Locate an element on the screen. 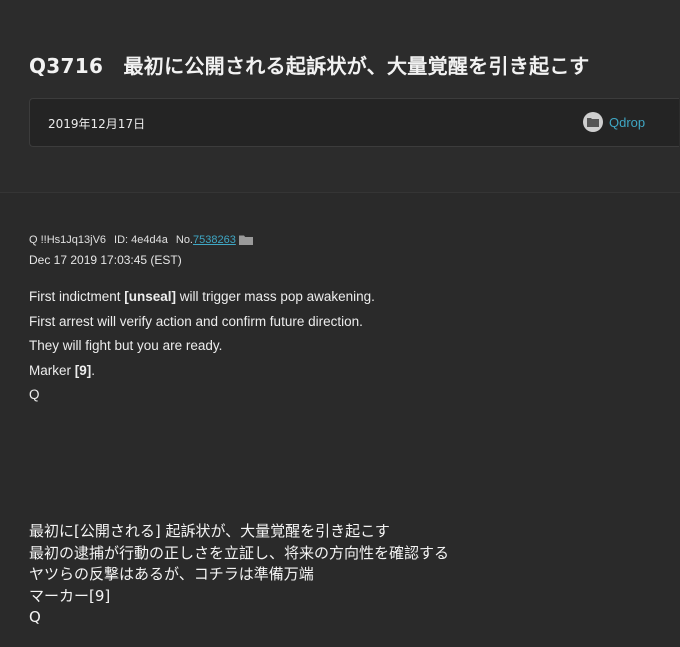 This screenshot has height=647, width=680. post-line: Marker [9]. is located at coordinates (62, 370).